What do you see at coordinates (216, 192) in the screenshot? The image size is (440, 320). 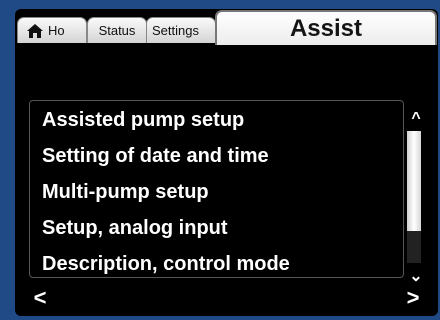 I see `list-item: Multi-pump setup` at bounding box center [216, 192].